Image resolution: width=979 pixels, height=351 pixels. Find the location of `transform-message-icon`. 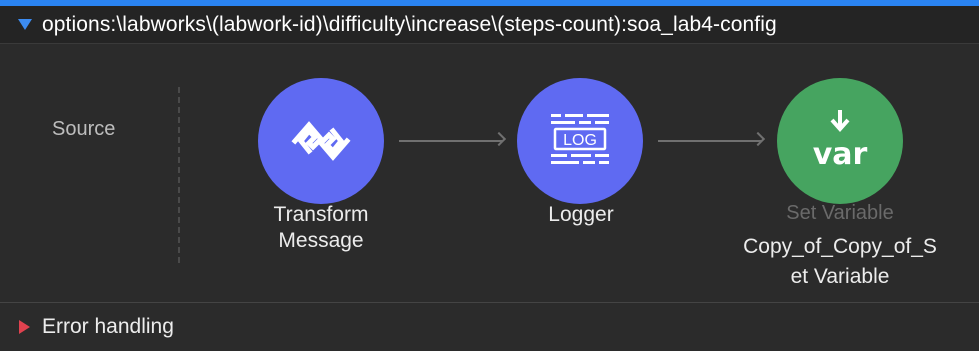

transform-message-icon is located at coordinates (321, 141).